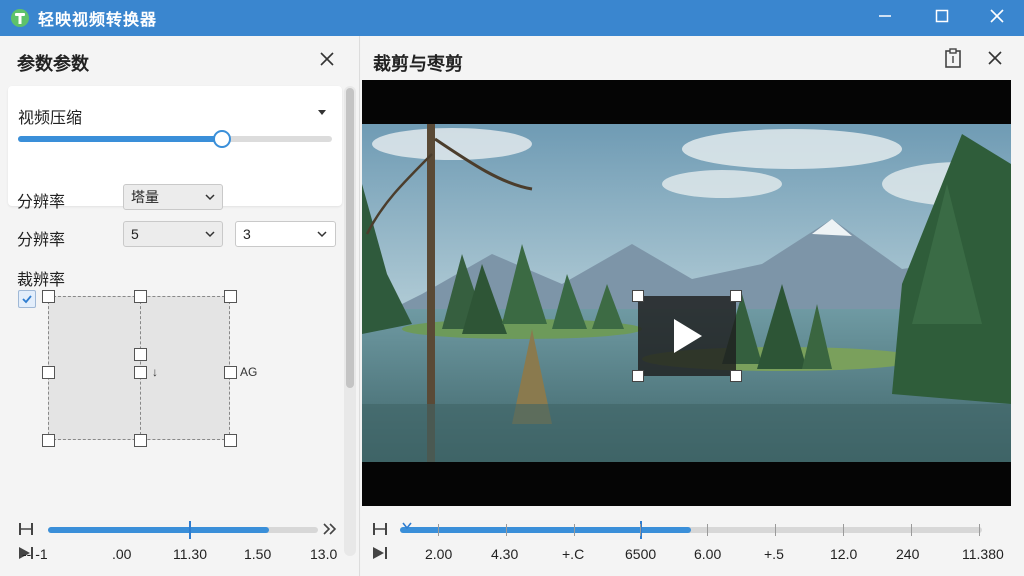 The width and height of the screenshot is (1024, 576). Describe the element at coordinates (230, 372) in the screenshot. I see `crop-handle-mid-right` at that location.